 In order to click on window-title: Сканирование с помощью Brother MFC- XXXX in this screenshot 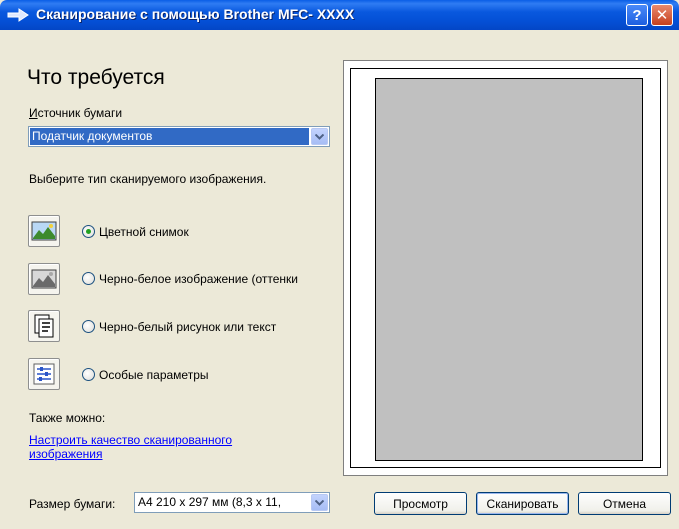, I will do `click(195, 14)`.